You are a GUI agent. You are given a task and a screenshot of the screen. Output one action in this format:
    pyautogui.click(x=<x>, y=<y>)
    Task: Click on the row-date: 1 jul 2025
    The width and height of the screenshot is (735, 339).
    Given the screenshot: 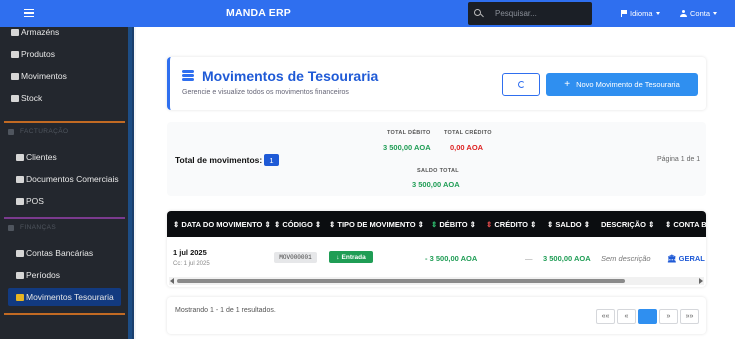 What is the action you would take?
    pyautogui.click(x=190, y=252)
    